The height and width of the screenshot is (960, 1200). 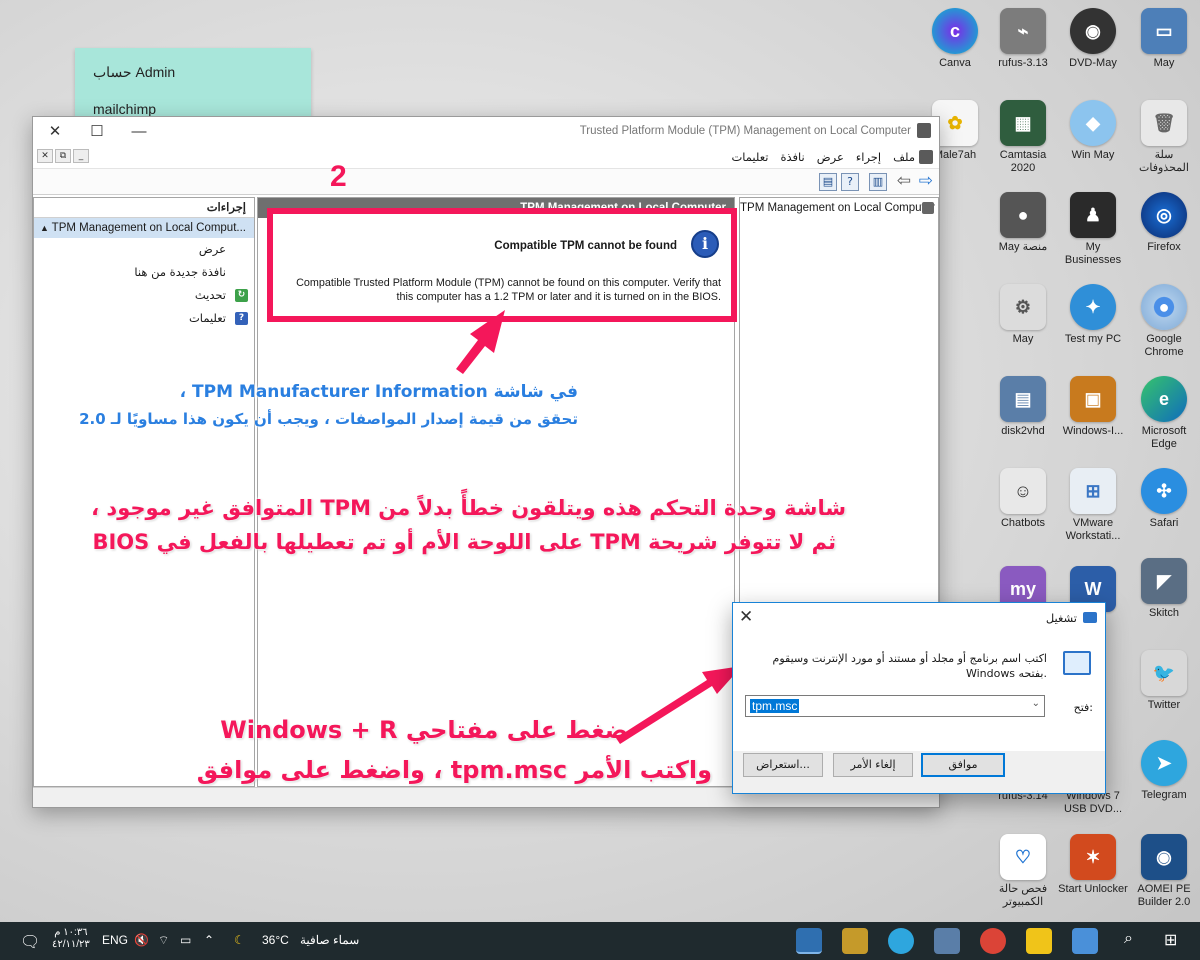 I want to click on open-input-value: tpm.msc, so click(x=775, y=706).